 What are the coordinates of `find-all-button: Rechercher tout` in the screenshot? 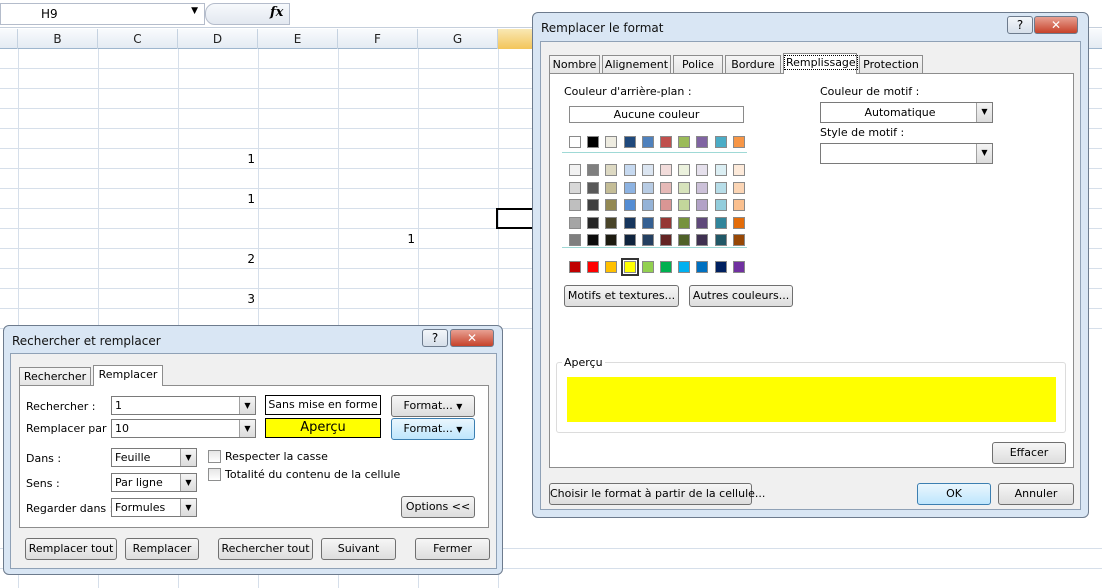 It's located at (265, 549).